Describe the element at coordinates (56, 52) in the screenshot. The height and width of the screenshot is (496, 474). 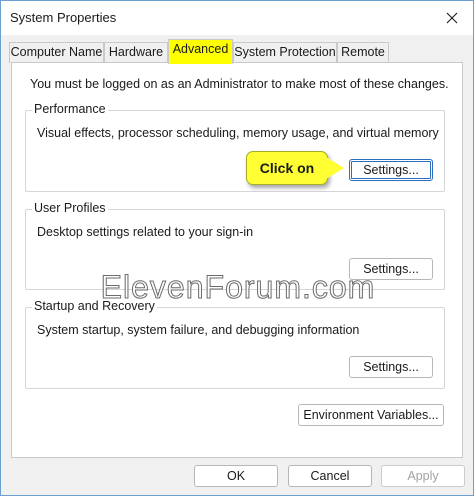
I see `tab-computer-name: Computer Name` at that location.